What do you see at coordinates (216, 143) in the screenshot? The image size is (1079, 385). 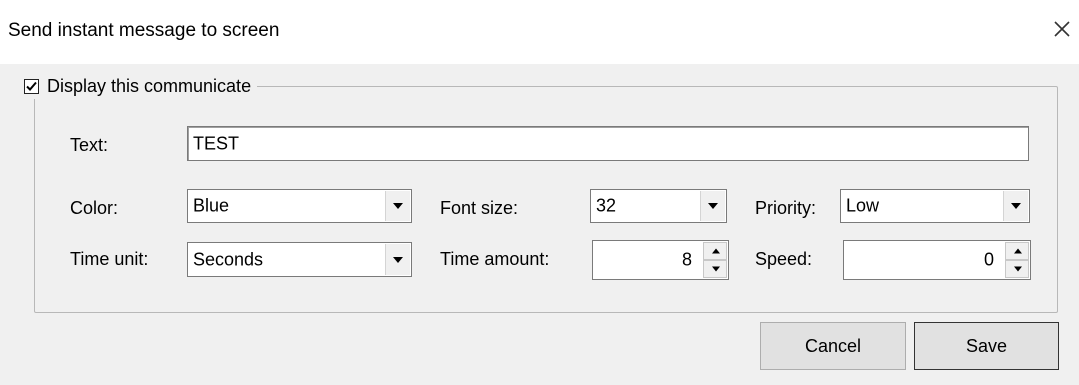 I see `text-input-value: TEST` at bounding box center [216, 143].